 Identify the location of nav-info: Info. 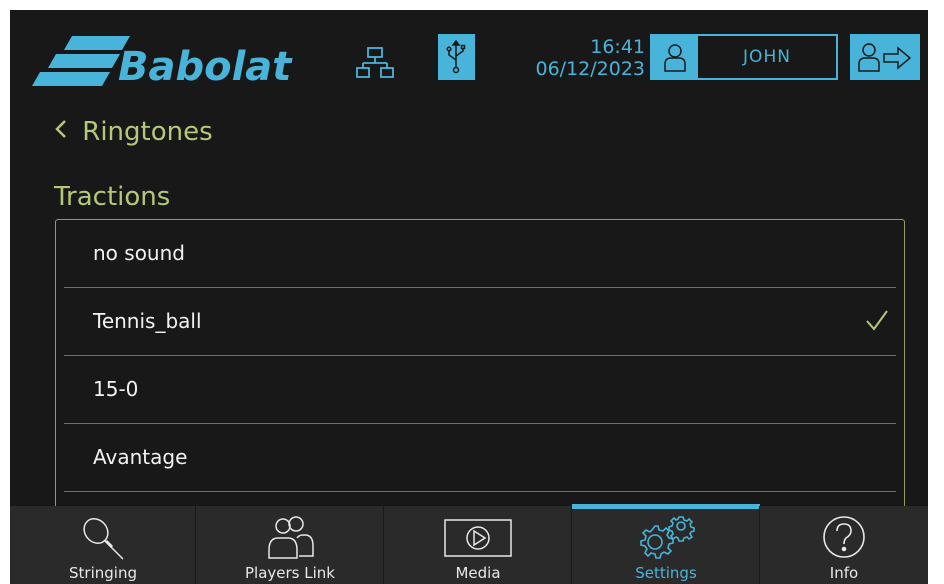
(844, 545).